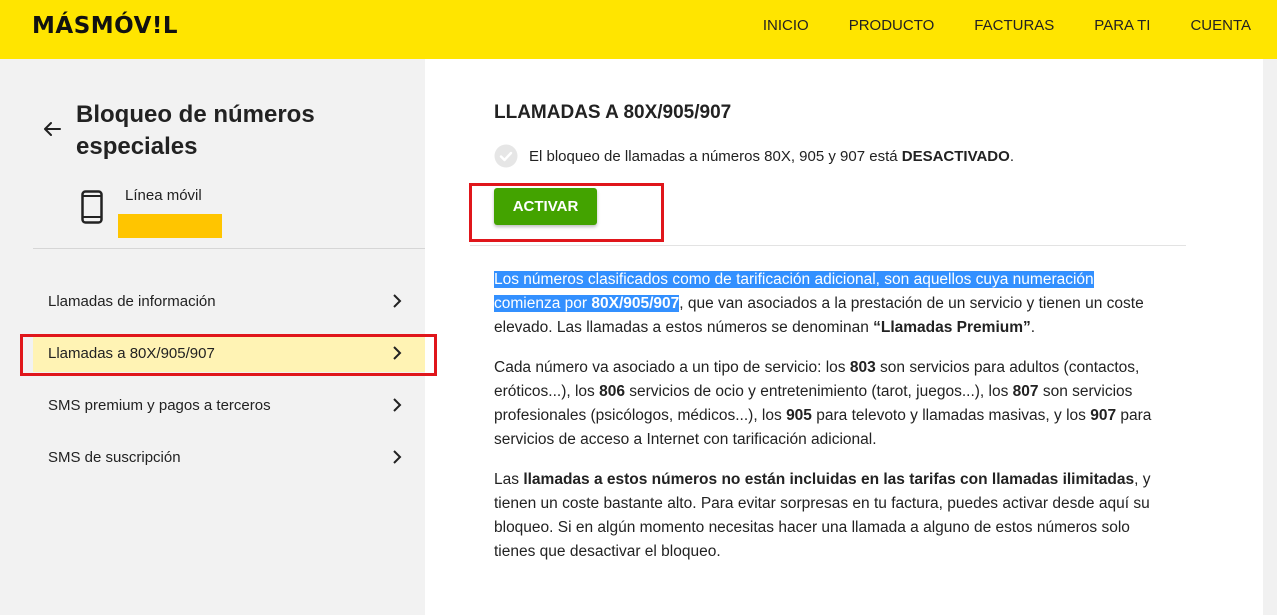 The height and width of the screenshot is (615, 1277). I want to click on main-nav: INICIO PRODUCTO FACTURAS PARA TI CUENTA, so click(987, 25).